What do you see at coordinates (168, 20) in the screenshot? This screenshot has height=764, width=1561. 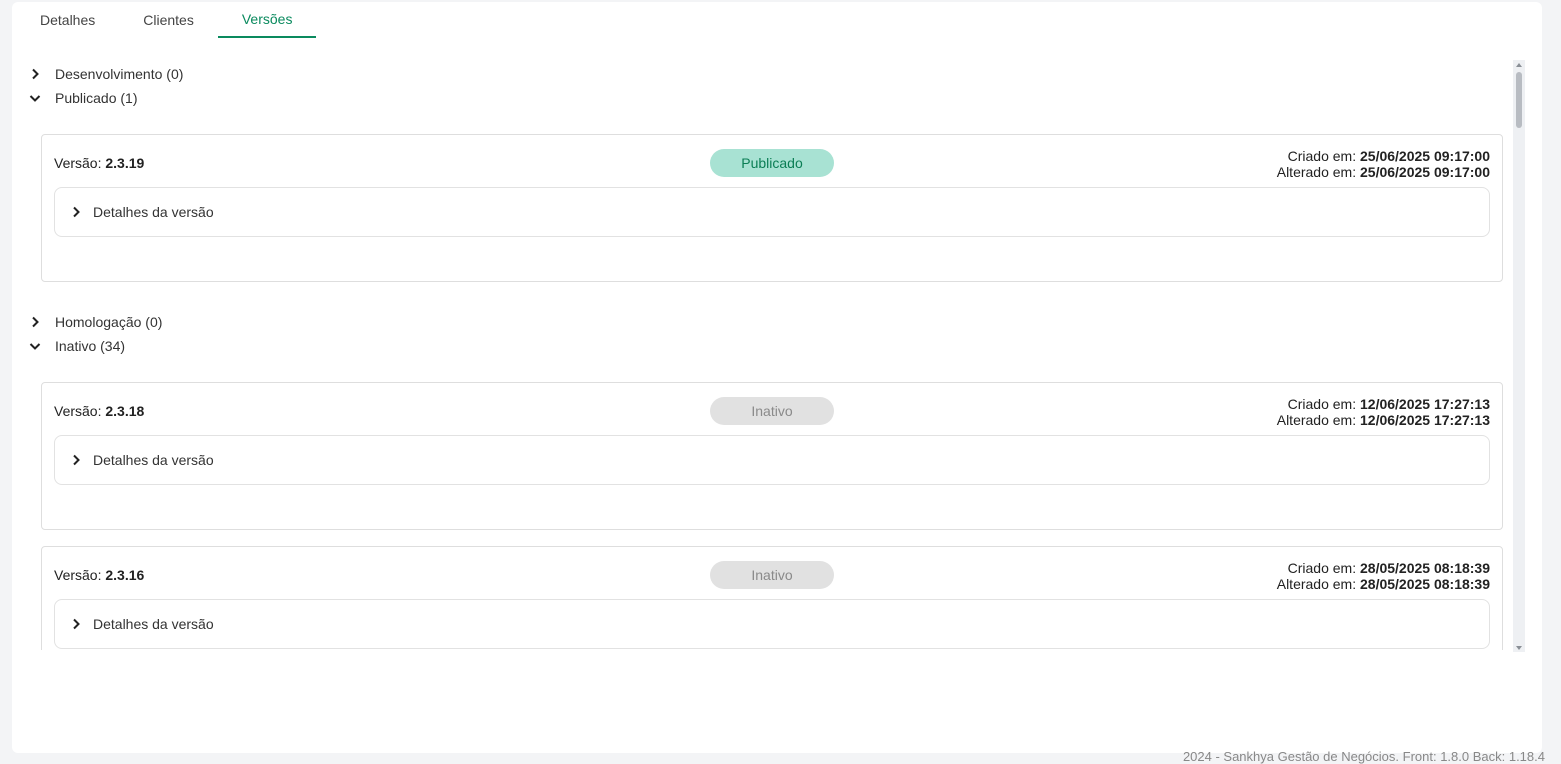 I see `tab-clientes: Clientes` at bounding box center [168, 20].